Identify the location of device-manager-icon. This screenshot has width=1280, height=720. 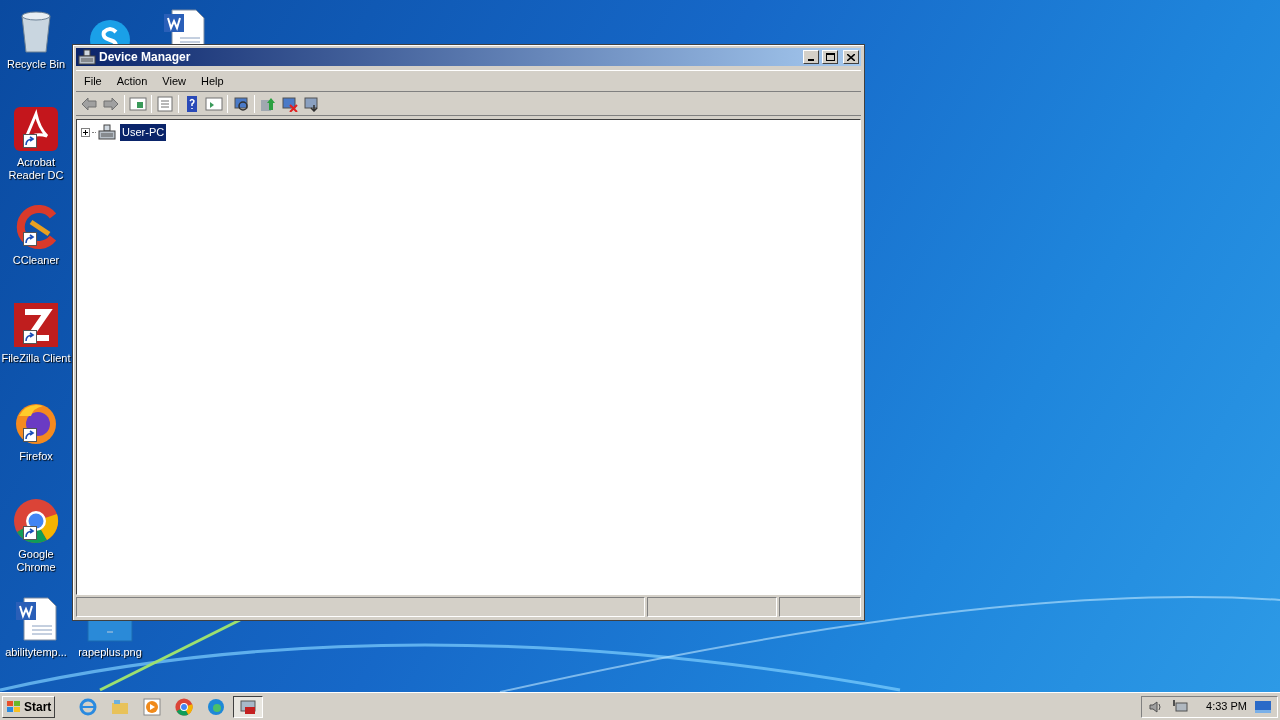
(248, 706).